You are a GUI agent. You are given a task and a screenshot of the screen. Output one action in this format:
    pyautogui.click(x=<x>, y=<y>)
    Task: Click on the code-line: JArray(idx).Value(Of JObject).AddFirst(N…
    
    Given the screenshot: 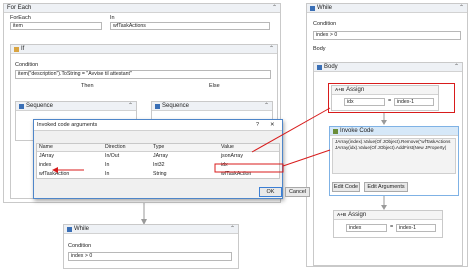 What is the action you would take?
    pyautogui.click(x=391, y=147)
    